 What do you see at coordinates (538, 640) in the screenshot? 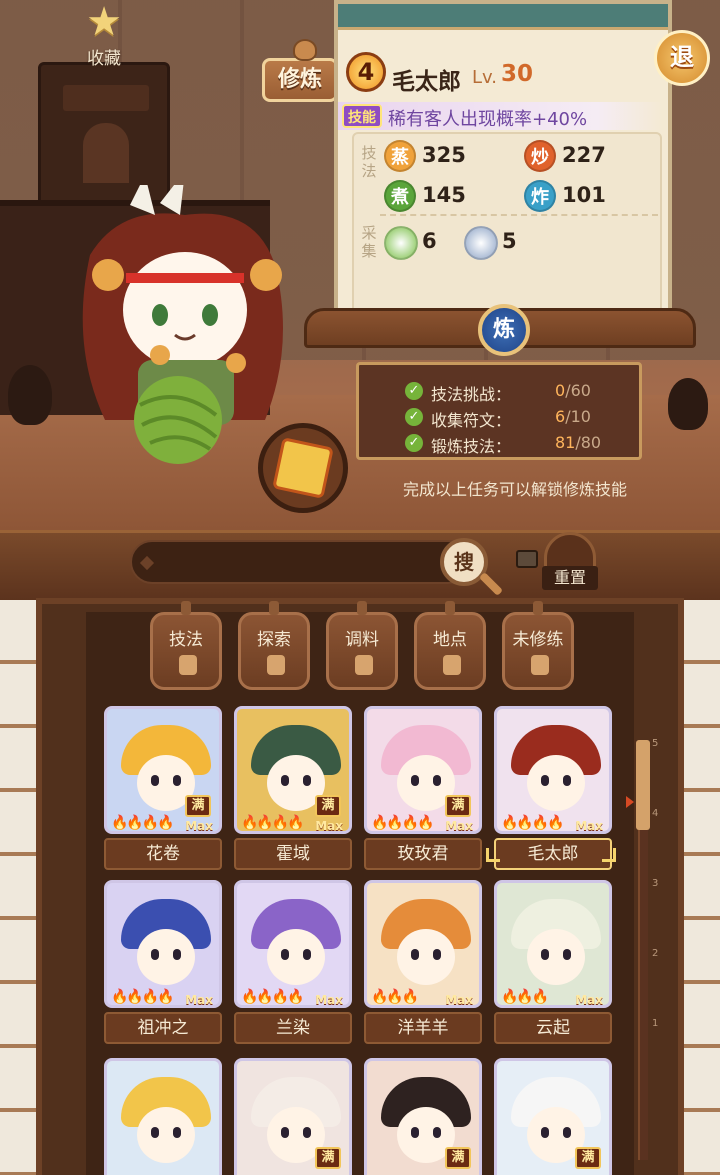
I see `filter-label: 未修练` at bounding box center [538, 640].